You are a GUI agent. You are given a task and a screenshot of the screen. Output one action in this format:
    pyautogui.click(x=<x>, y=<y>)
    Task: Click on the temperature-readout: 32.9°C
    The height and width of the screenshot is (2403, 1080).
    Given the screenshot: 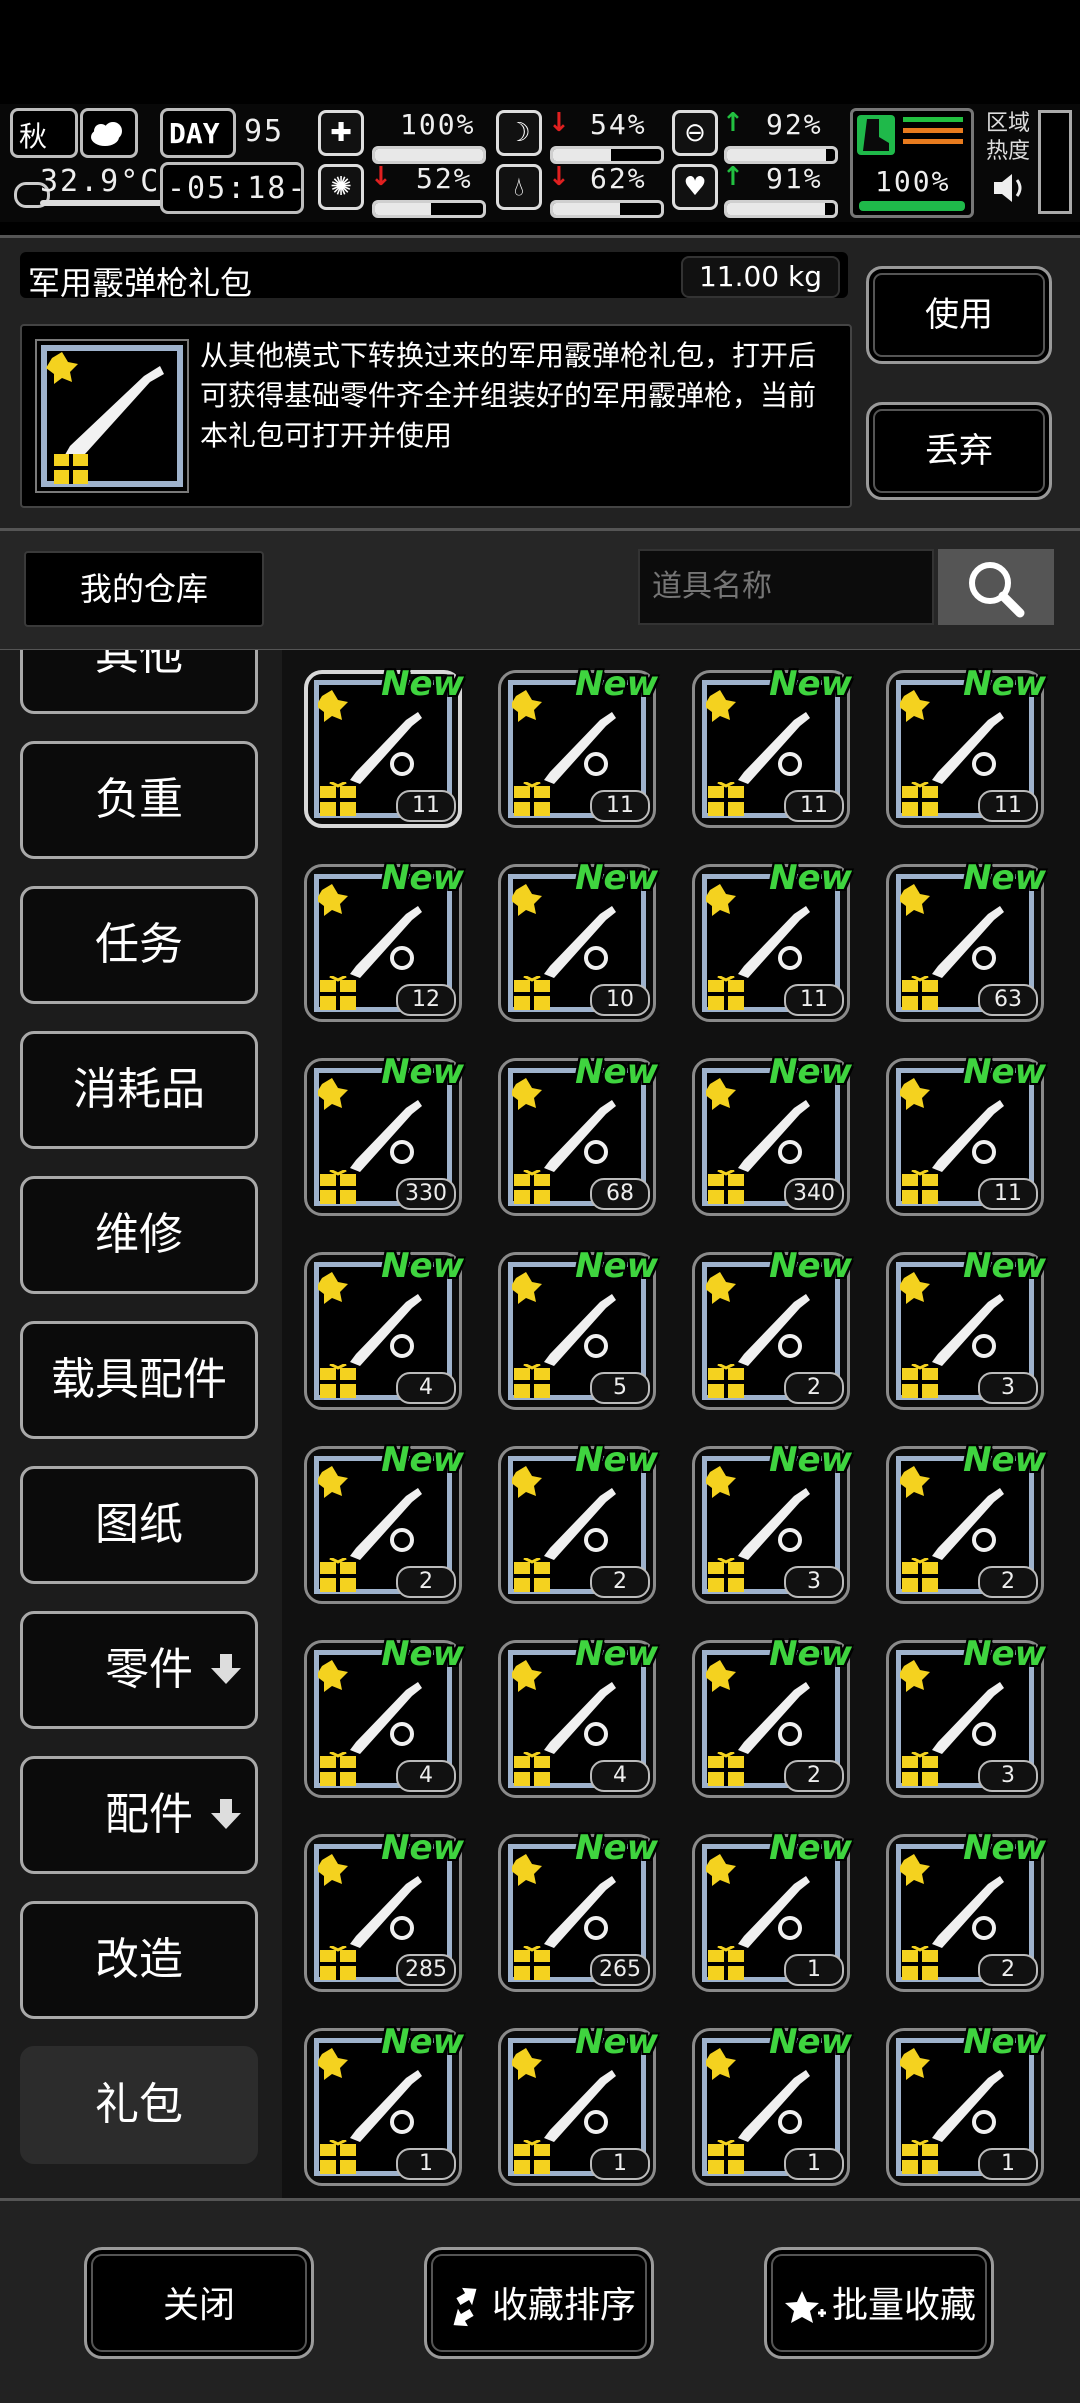 What is the action you would take?
    pyautogui.click(x=100, y=181)
    